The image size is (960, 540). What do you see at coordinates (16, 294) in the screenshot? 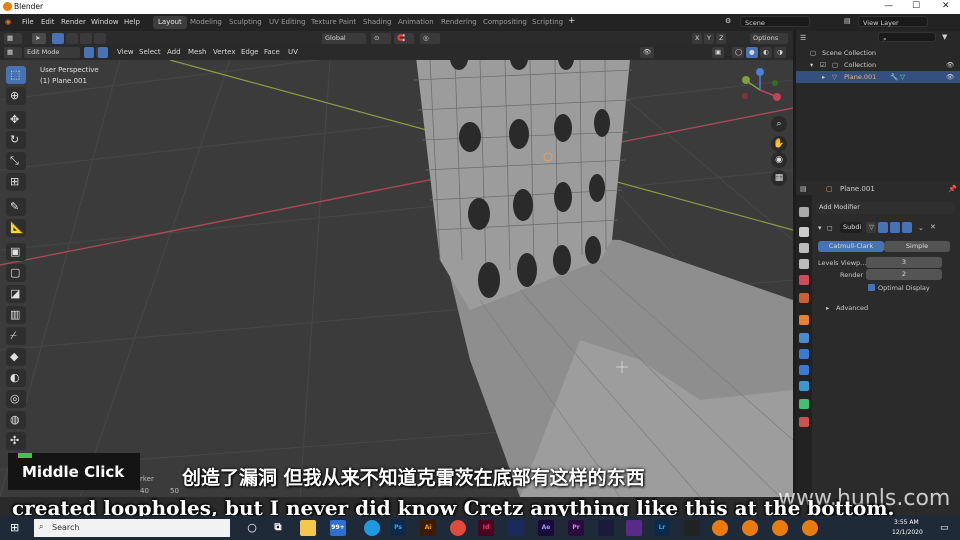
I see `bevel-tool-icon: ◪` at bounding box center [16, 294].